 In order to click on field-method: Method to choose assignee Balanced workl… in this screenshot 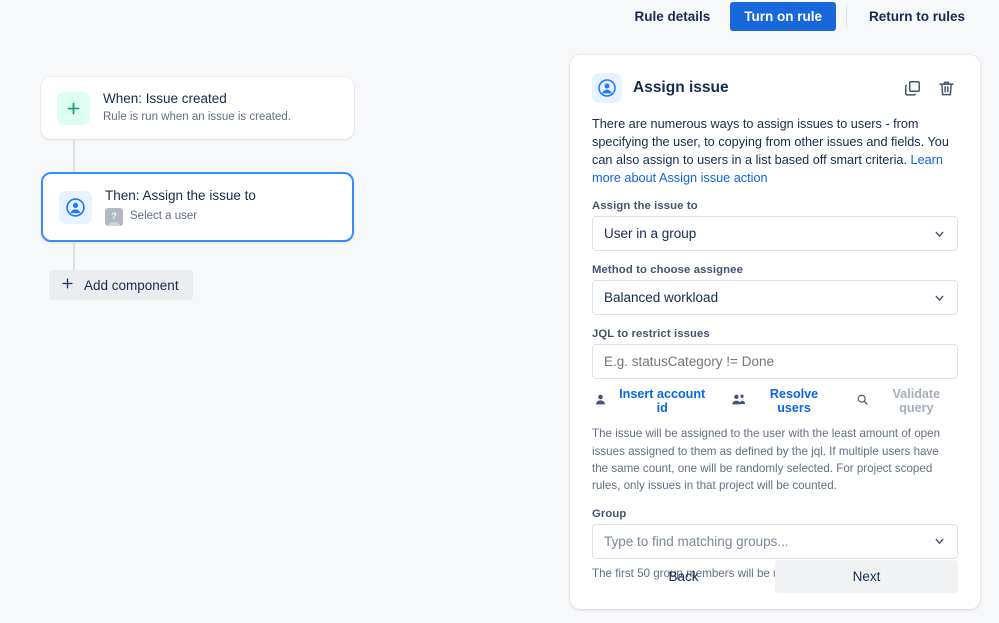, I will do `click(775, 290)`.